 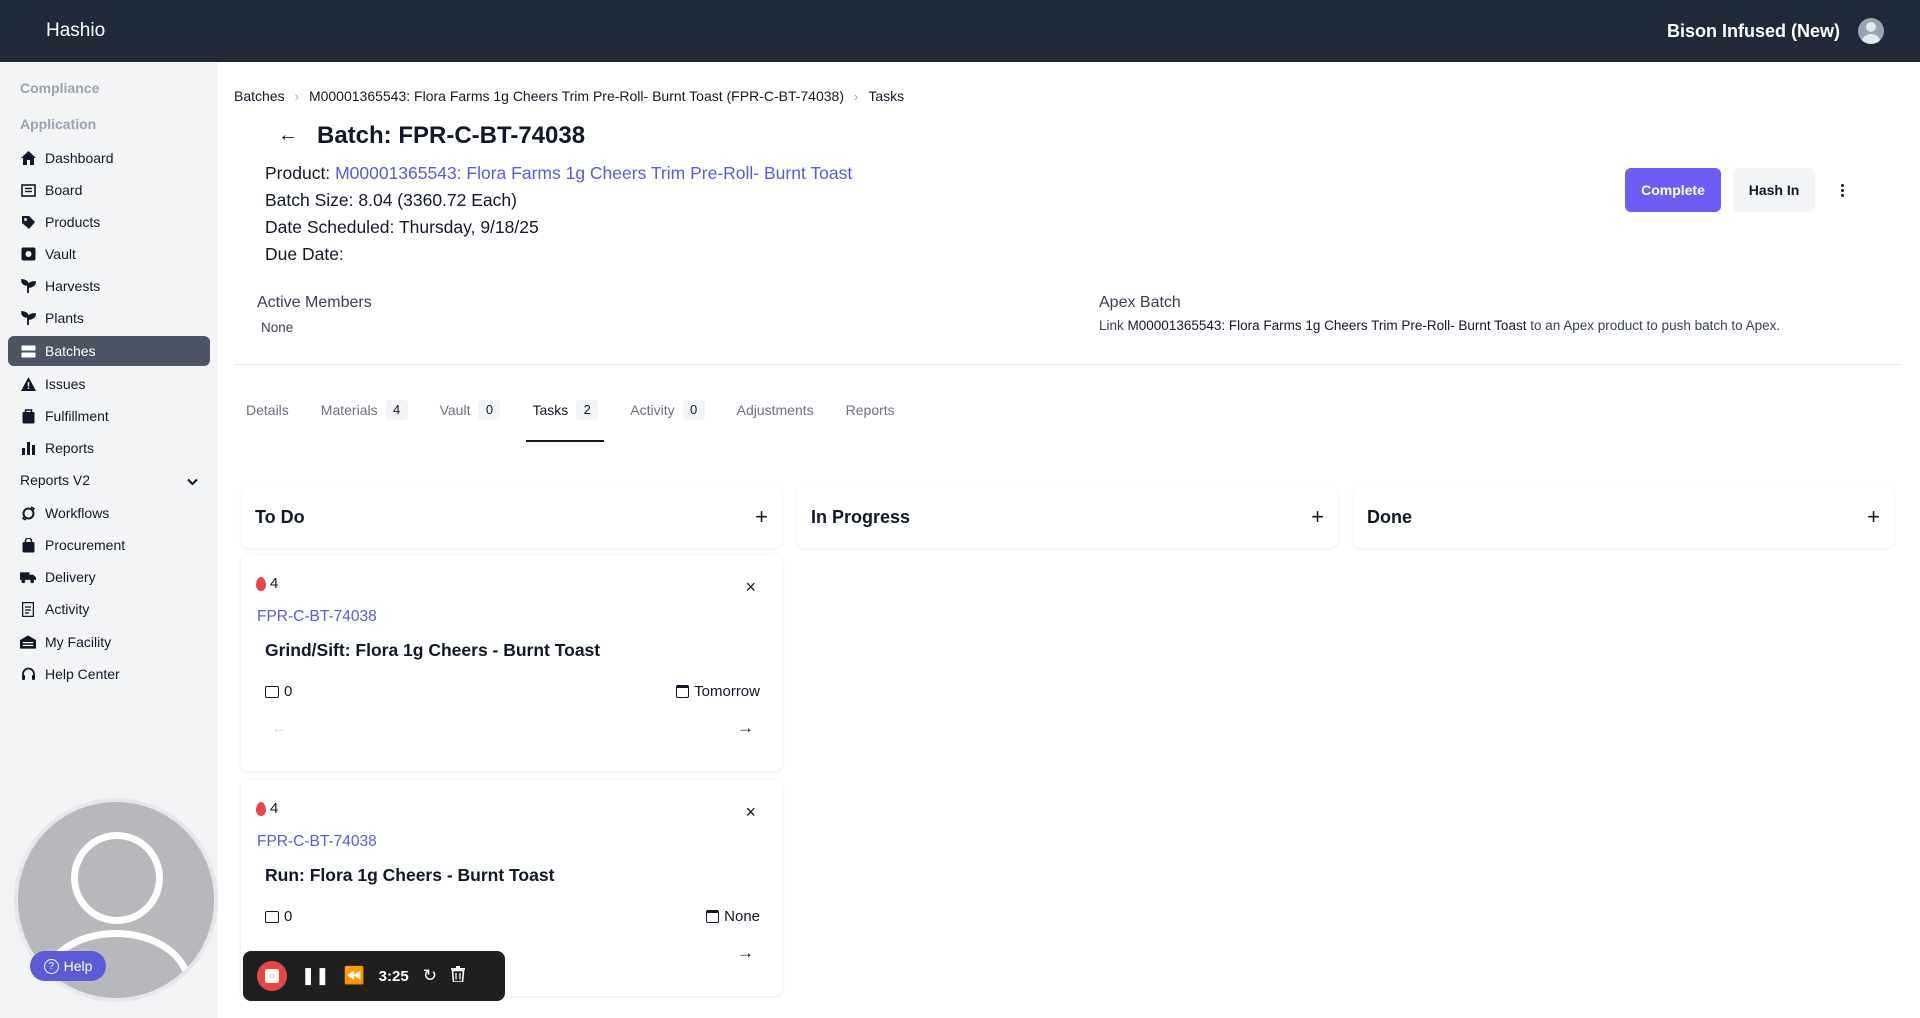 I want to click on due-value: Tomorrow, so click(x=727, y=691).